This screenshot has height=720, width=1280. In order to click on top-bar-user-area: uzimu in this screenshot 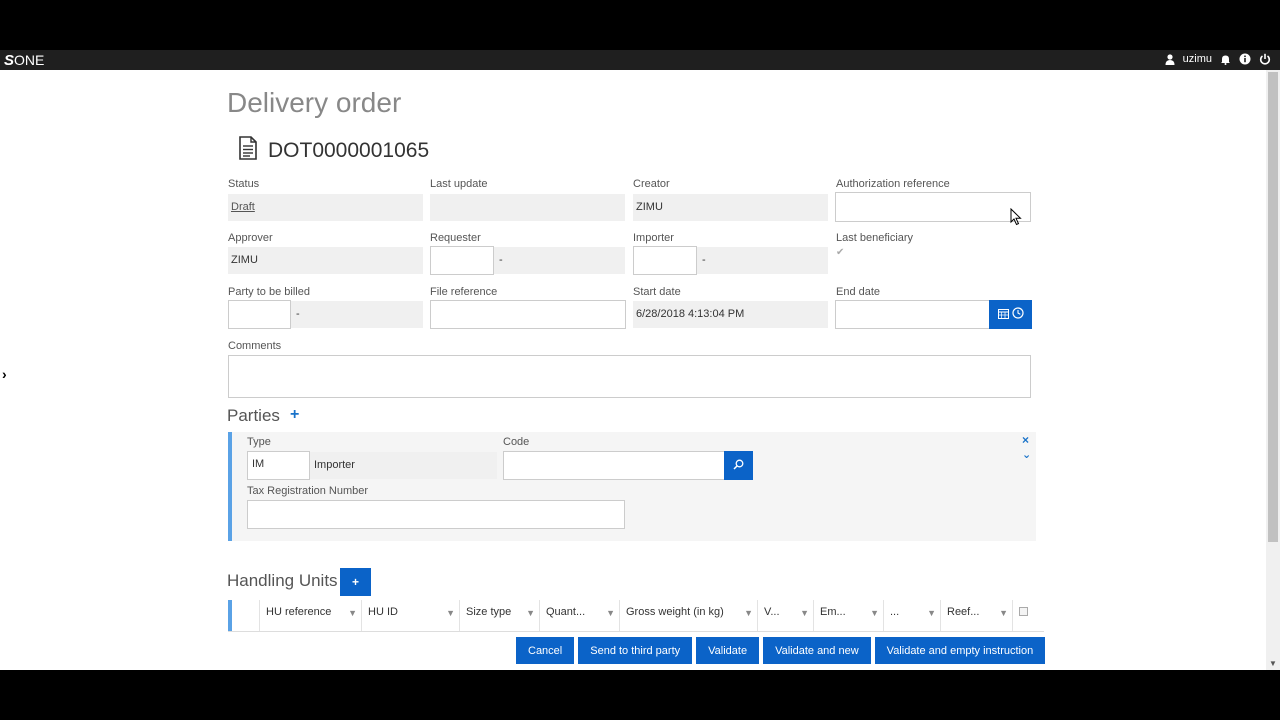, I will do `click(1217, 59)`.